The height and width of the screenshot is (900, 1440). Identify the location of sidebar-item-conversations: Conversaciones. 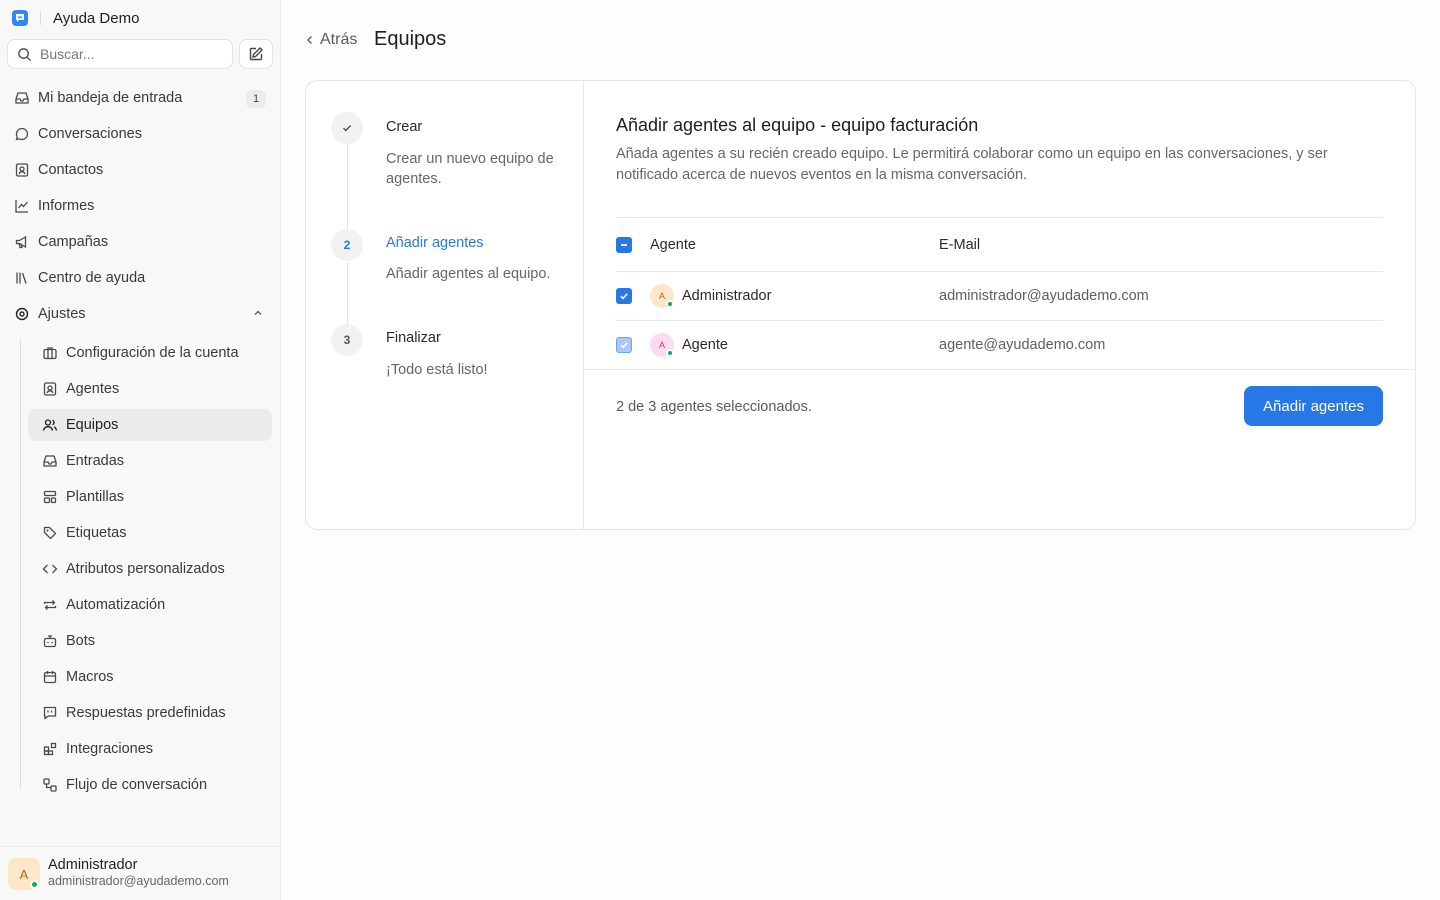
(139, 134).